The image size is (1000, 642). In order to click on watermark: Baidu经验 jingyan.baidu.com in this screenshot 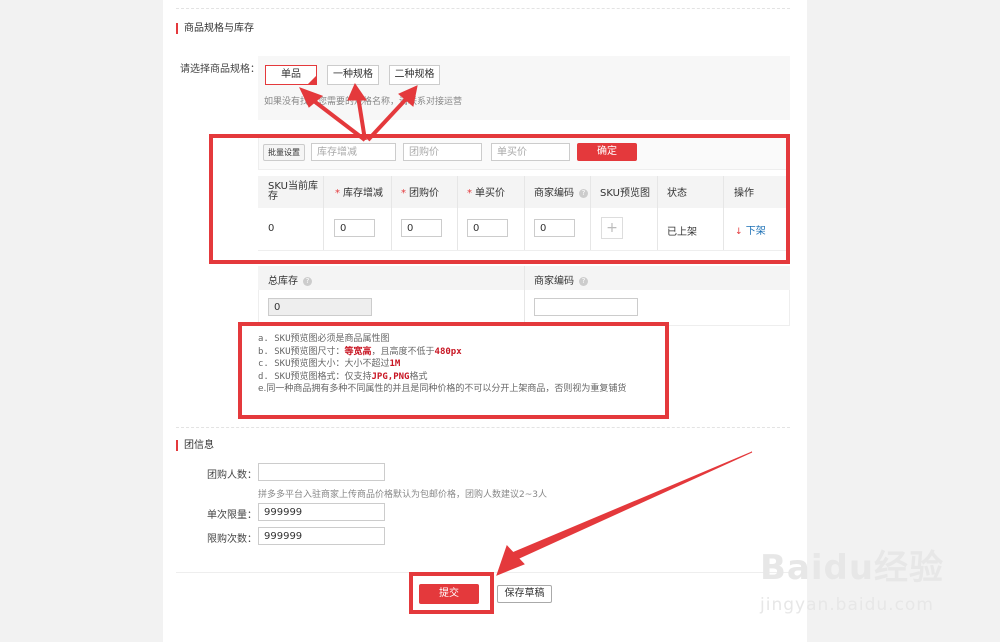, I will do `click(852, 577)`.